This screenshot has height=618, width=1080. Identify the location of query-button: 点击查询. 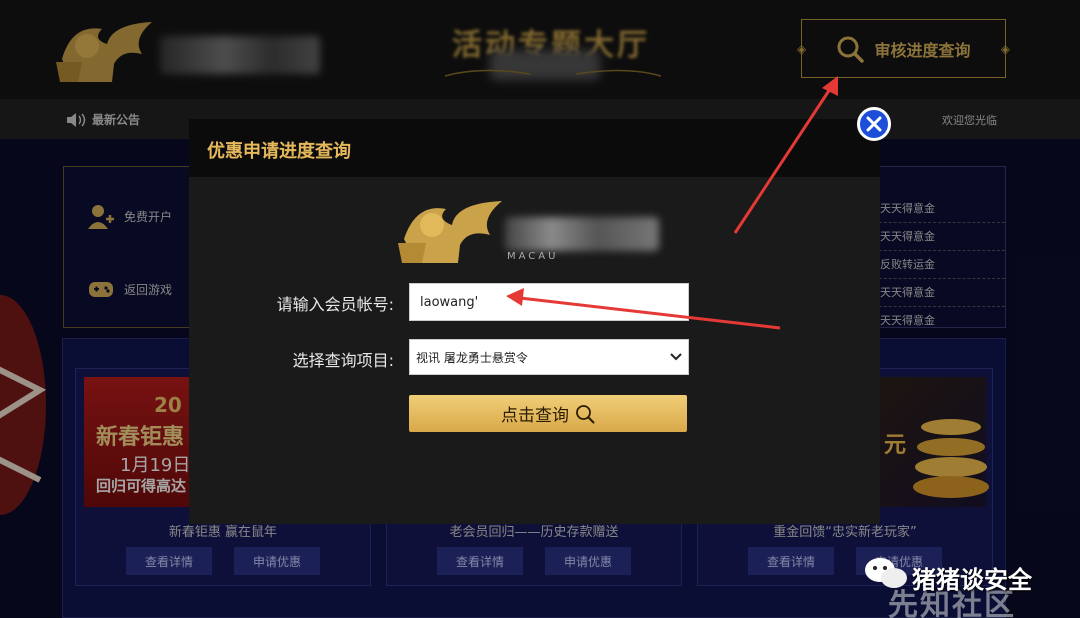
(548, 413).